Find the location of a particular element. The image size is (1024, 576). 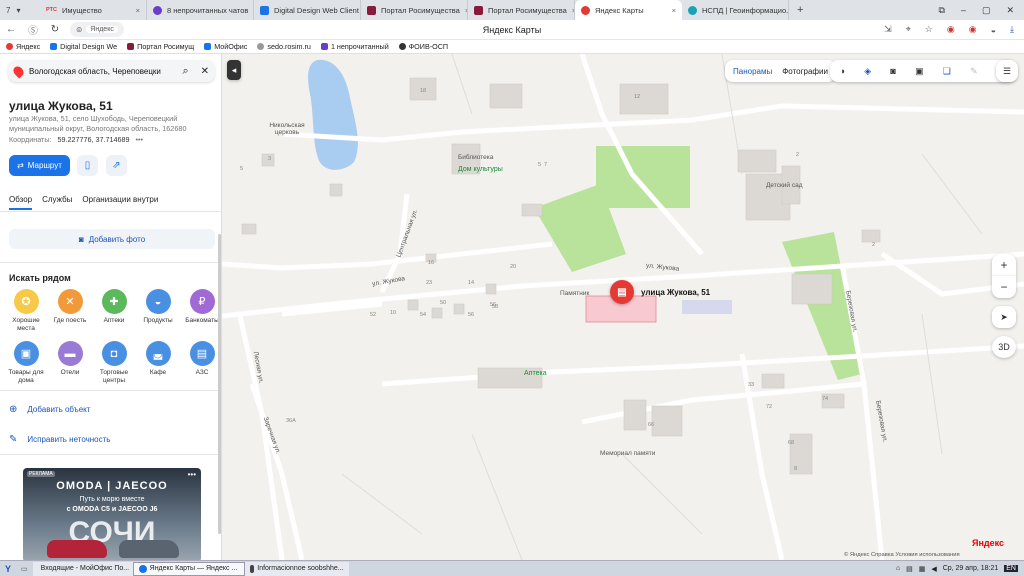

ad-menu-icon: ••• is located at coordinates (192, 474).